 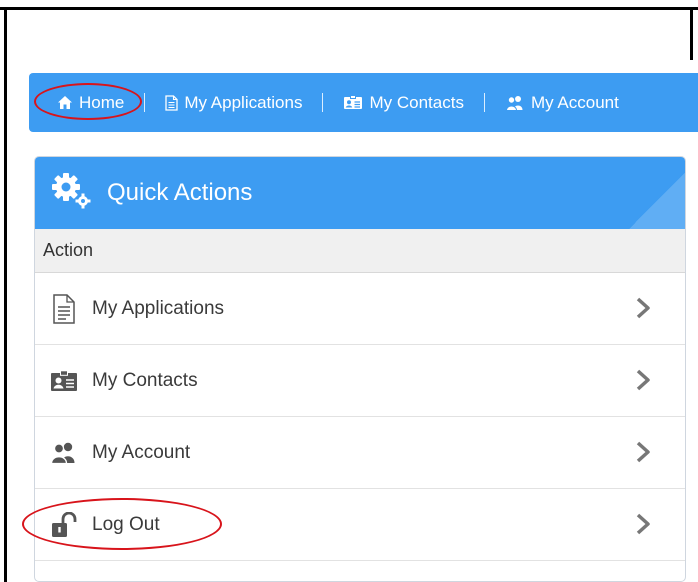 What do you see at coordinates (360, 309) in the screenshot?
I see `action-row-my-applications: My Applications` at bounding box center [360, 309].